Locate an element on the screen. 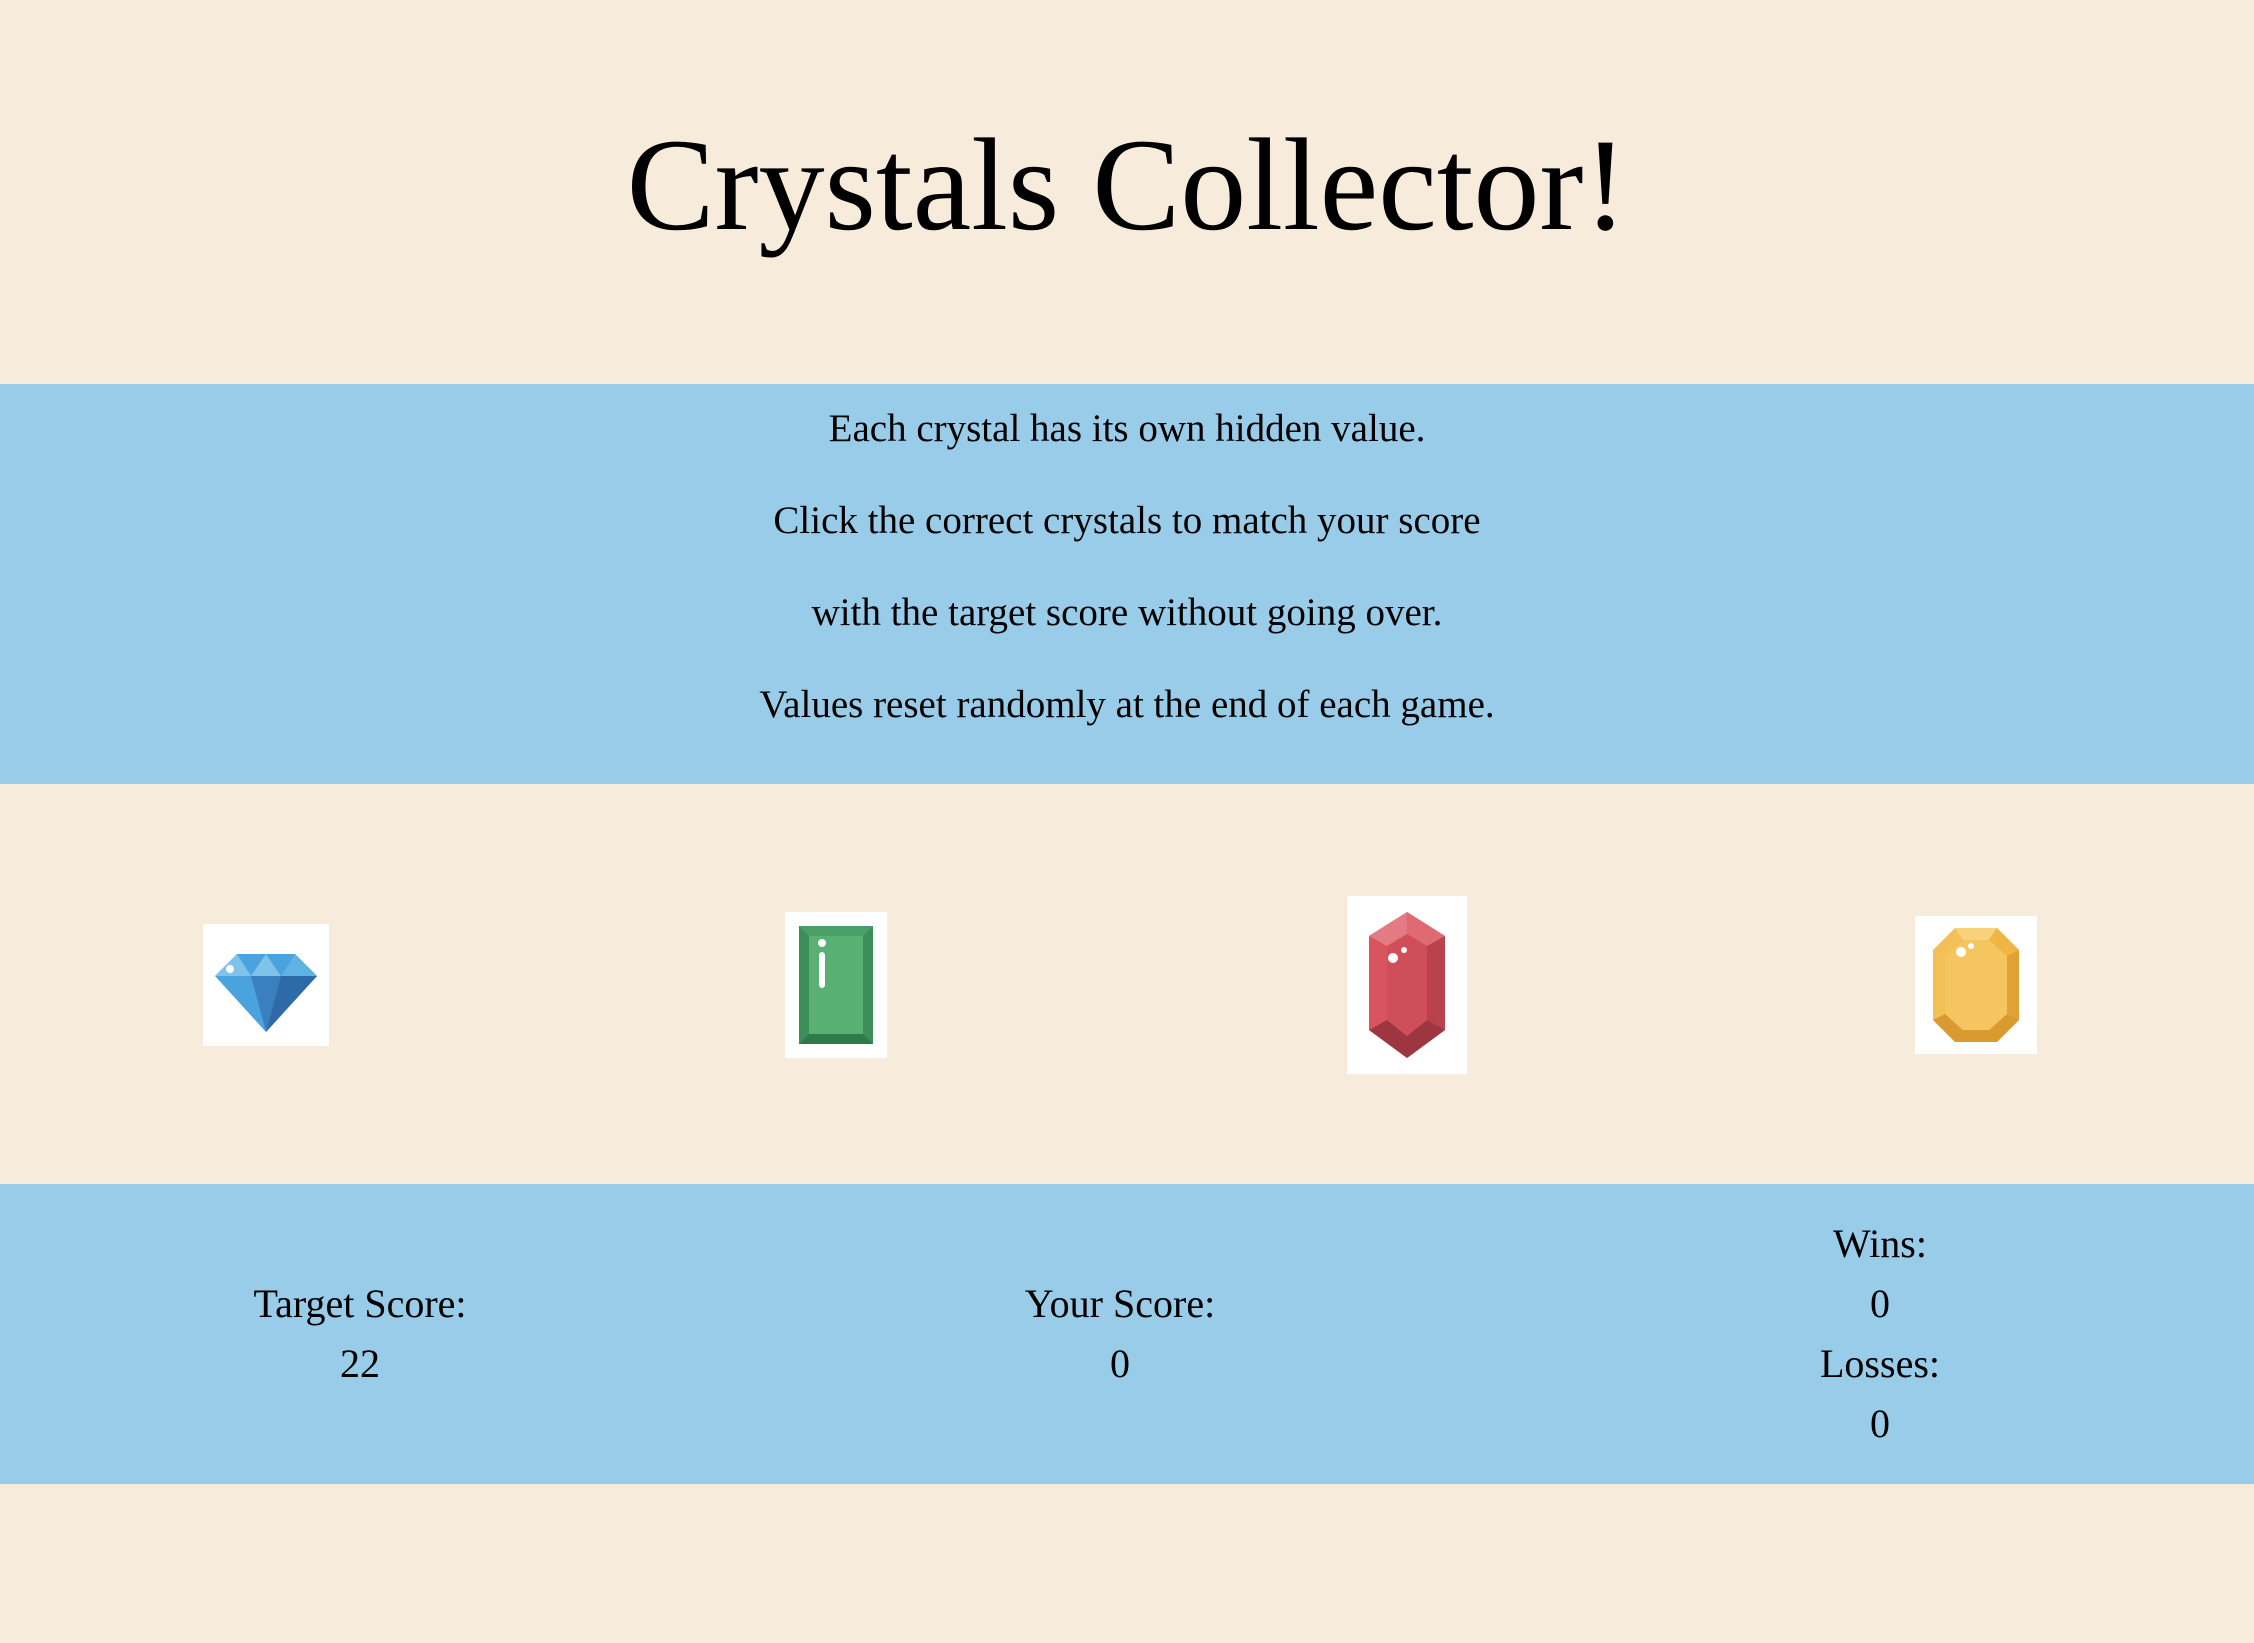 This screenshot has width=2254, height=1643. your-score-block: Your Score: 0 is located at coordinates (1120, 1334).